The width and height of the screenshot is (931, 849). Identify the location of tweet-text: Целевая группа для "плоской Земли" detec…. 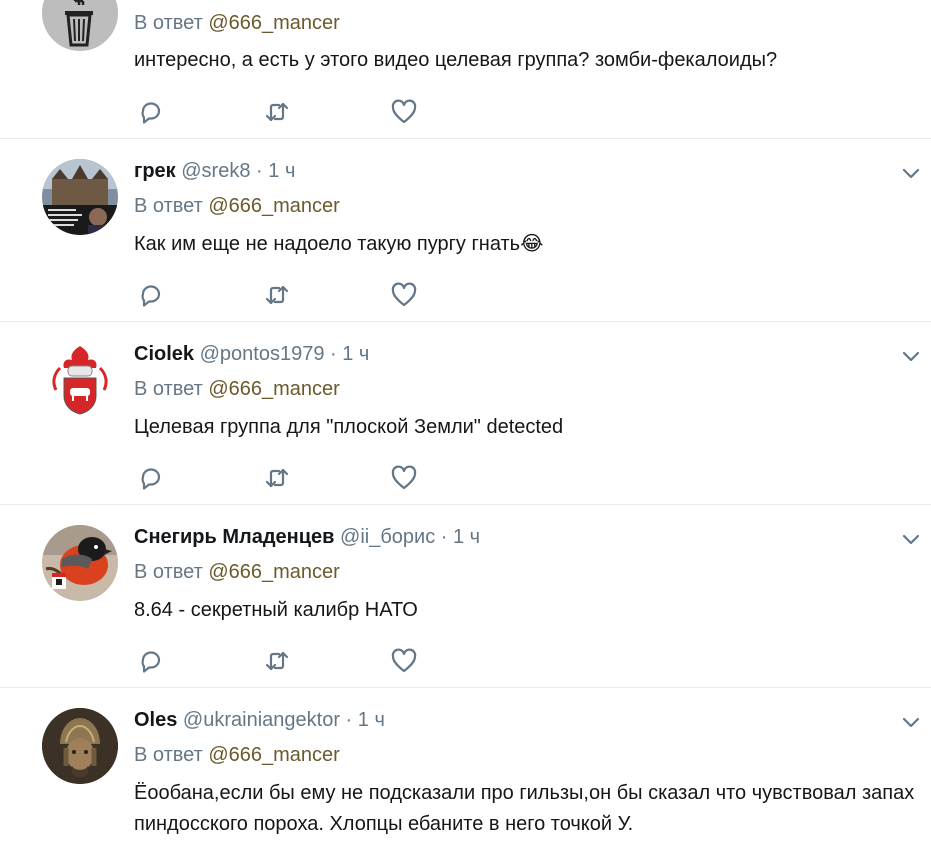
(349, 427).